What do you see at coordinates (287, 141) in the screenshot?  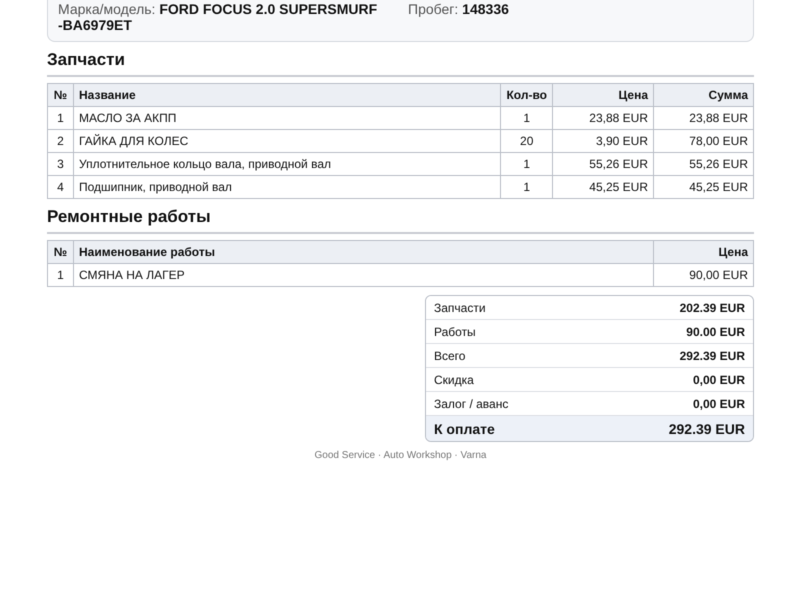 I see `table-cell: ГАЙКА ДЛЯ КОЛЕС` at bounding box center [287, 141].